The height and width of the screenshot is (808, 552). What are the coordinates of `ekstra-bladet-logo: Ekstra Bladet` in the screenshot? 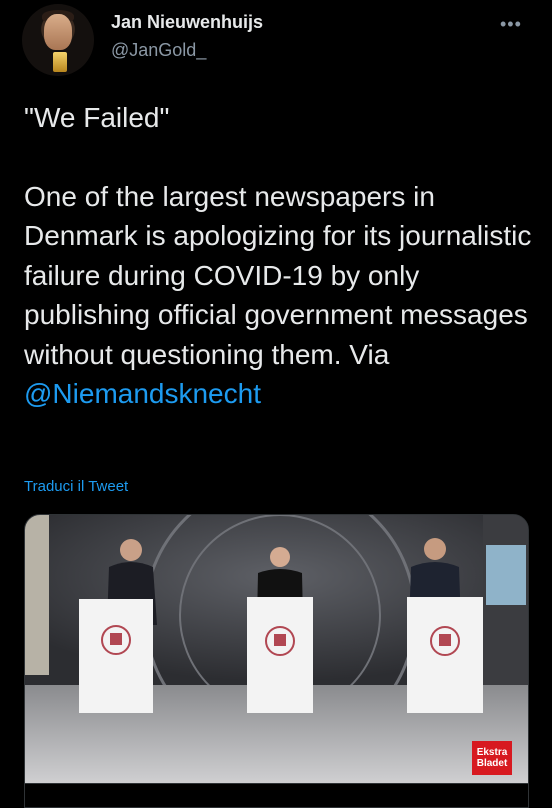 It's located at (492, 758).